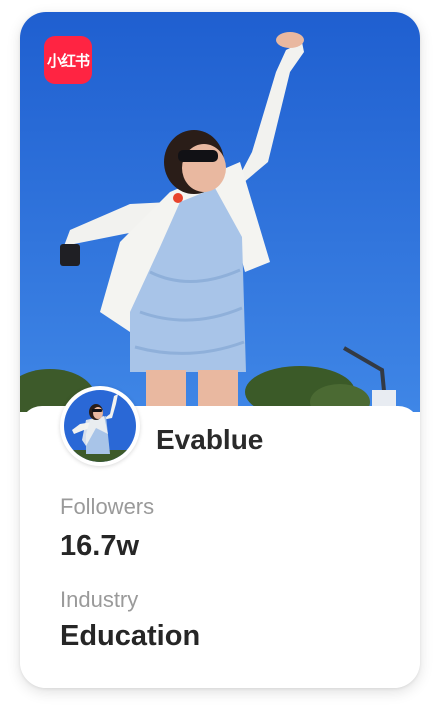 This screenshot has width=440, height=716. Describe the element at coordinates (99, 599) in the screenshot. I see `industry-label: Industry` at that location.